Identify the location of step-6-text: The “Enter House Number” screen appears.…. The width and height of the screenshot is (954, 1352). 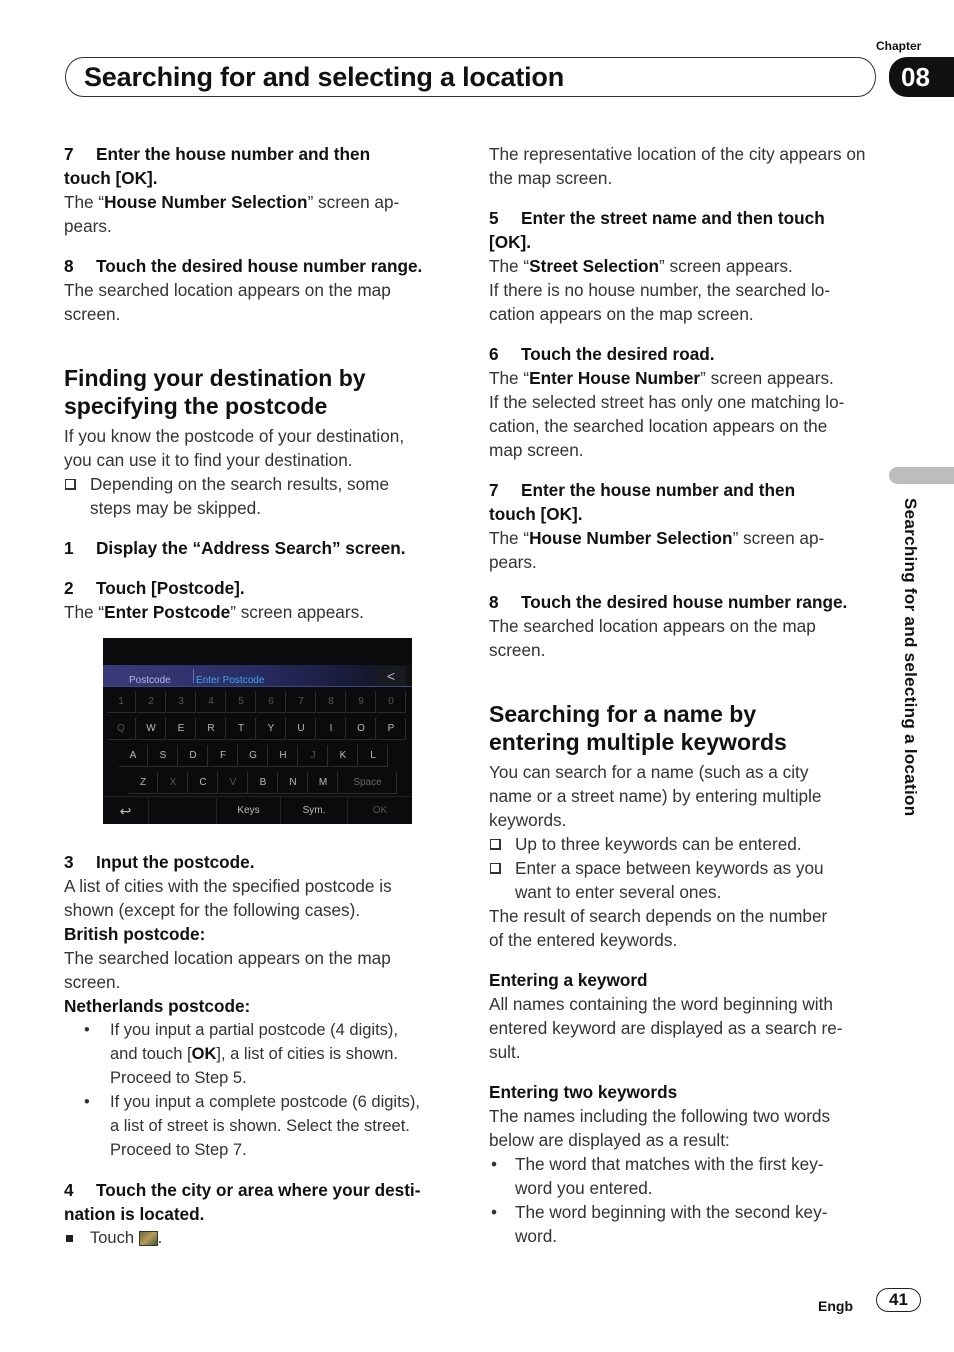
(667, 414).